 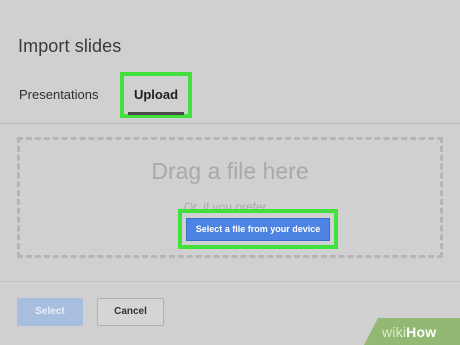 I want to click on select-file-button: Select a file from your device, so click(x=258, y=229).